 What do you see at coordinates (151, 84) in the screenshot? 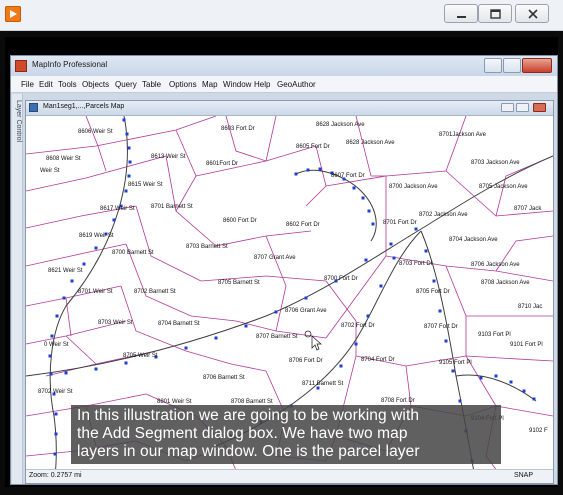
I see `menu-table: Table` at bounding box center [151, 84].